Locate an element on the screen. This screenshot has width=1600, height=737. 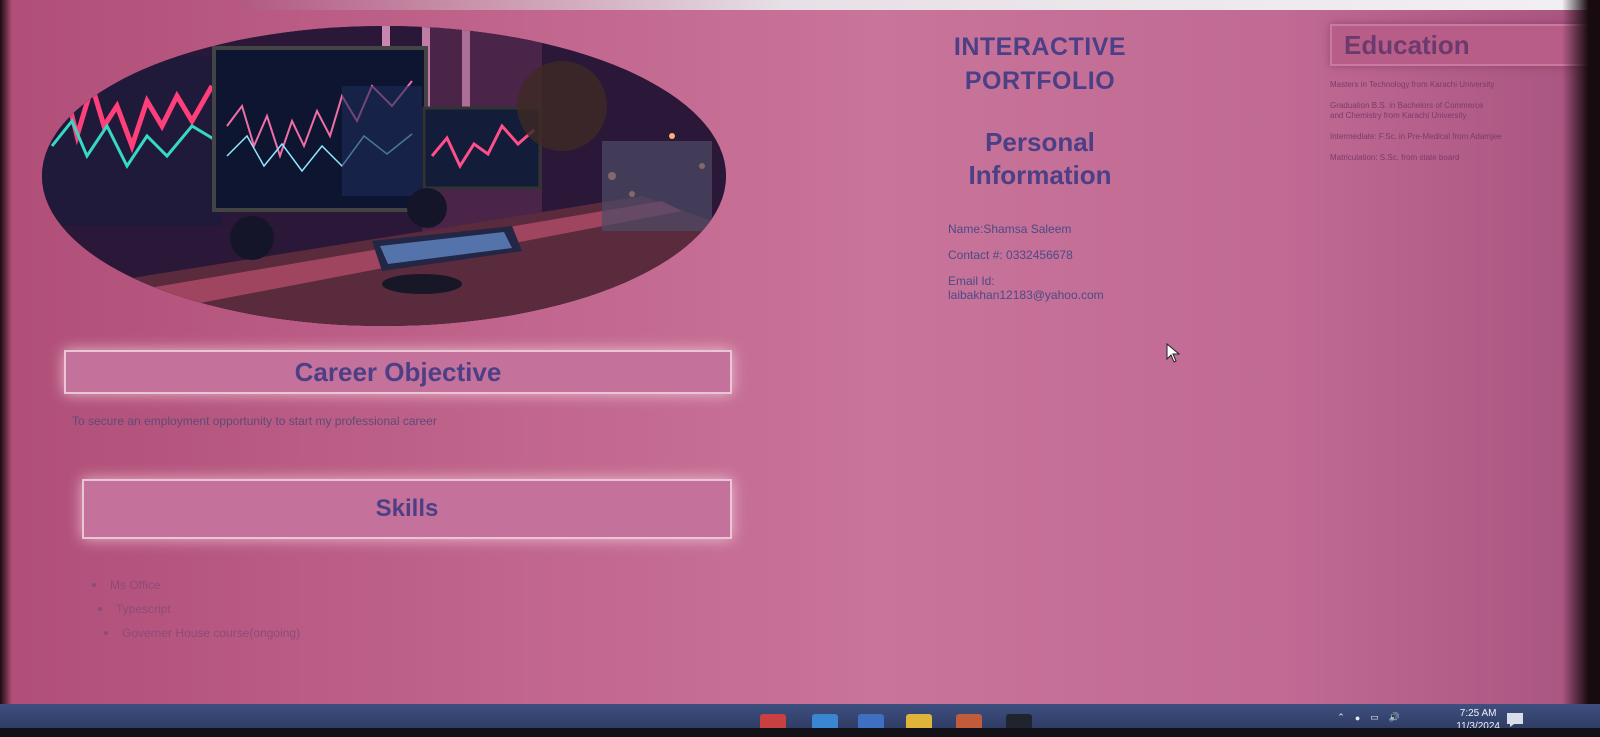
skills-heading: Skills is located at coordinates (407, 509).